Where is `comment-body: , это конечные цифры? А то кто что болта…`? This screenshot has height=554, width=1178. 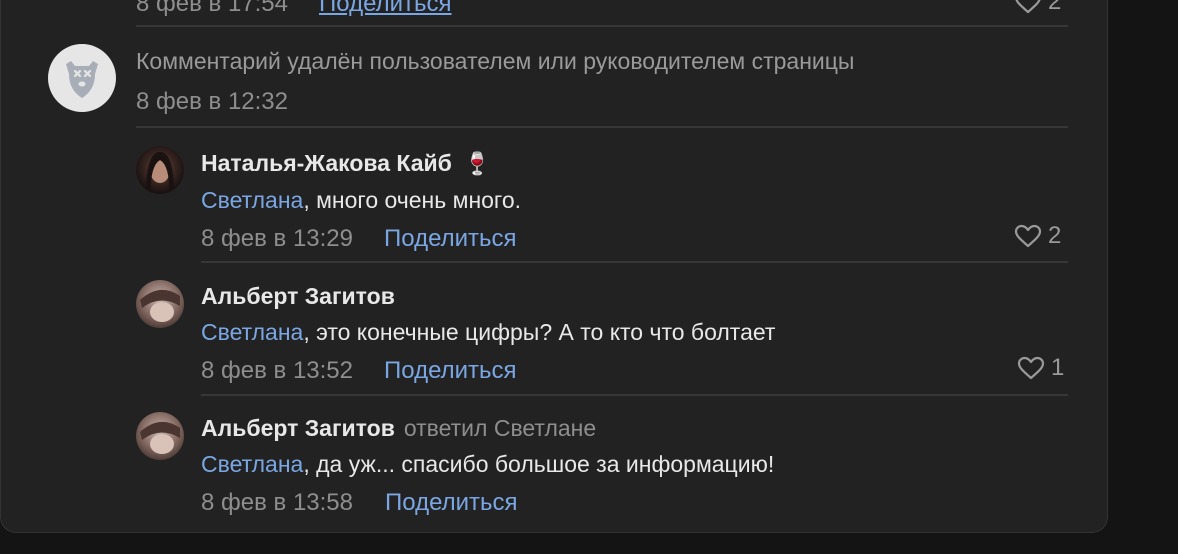 comment-body: , это конечные цифры? А то кто что болта… is located at coordinates (539, 332).